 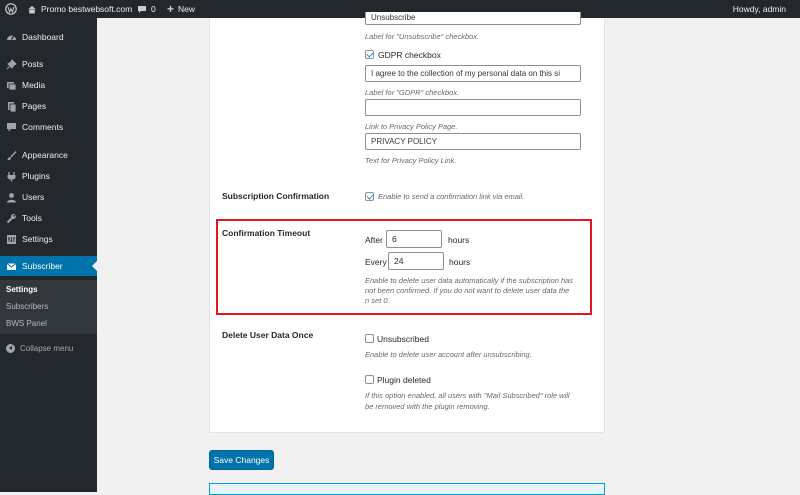 I want to click on gdpr-checkbox-label: GDPR checkbox, so click(x=409, y=55).